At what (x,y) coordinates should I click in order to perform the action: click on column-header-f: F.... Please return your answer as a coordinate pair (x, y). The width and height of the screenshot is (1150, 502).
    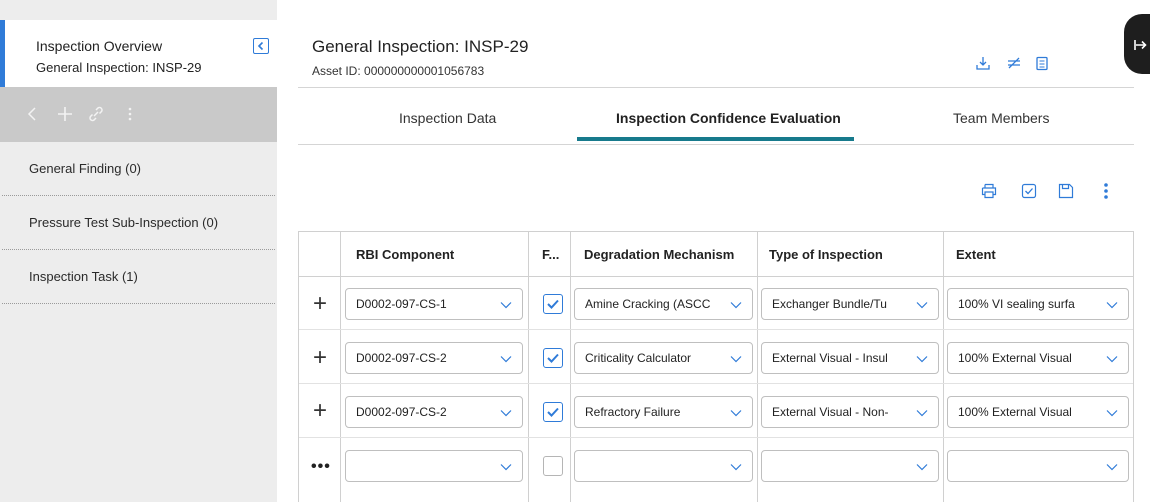
    Looking at the image, I should click on (550, 254).